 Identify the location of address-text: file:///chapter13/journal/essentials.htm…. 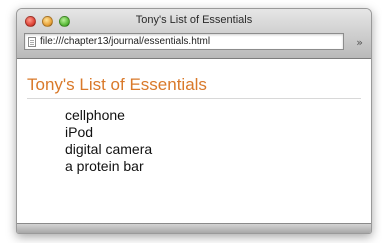
(125, 41).